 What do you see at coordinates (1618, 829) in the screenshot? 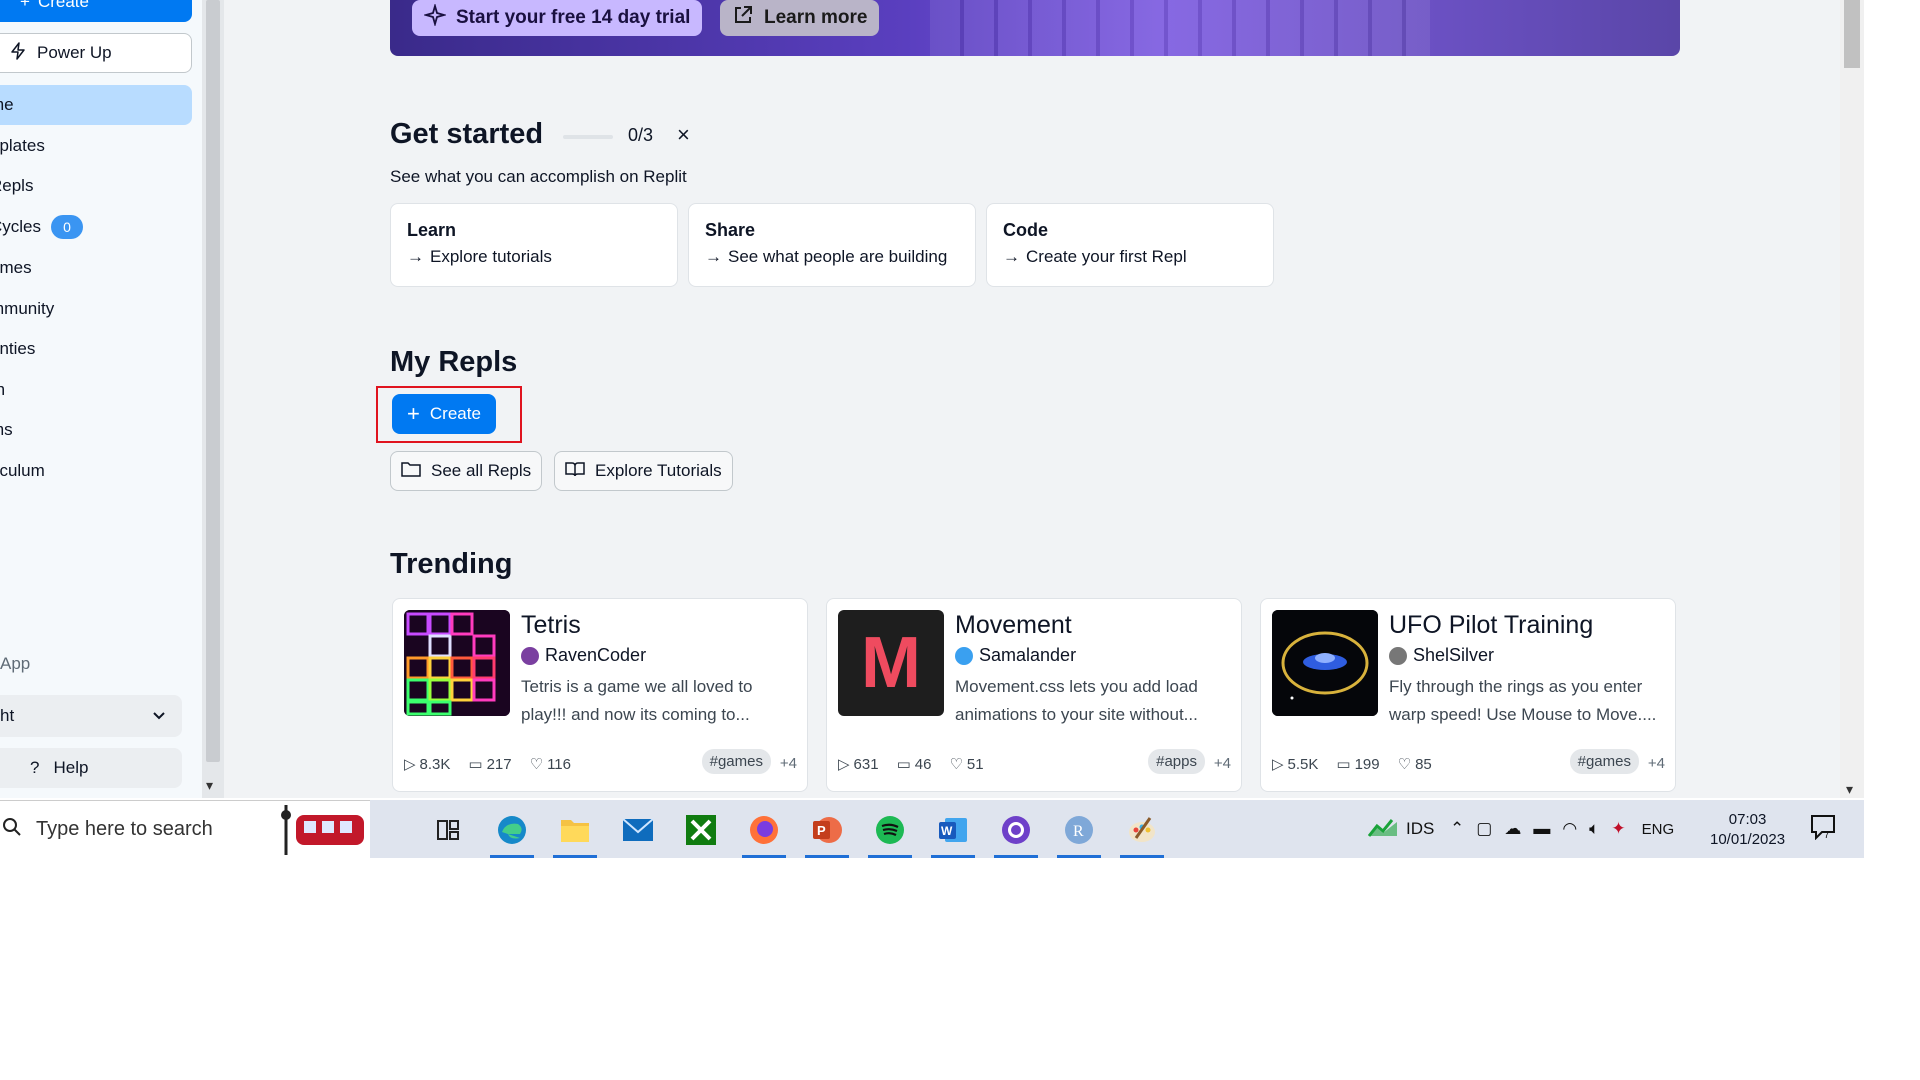
I see `dropbox-icon: ✦` at bounding box center [1618, 829].